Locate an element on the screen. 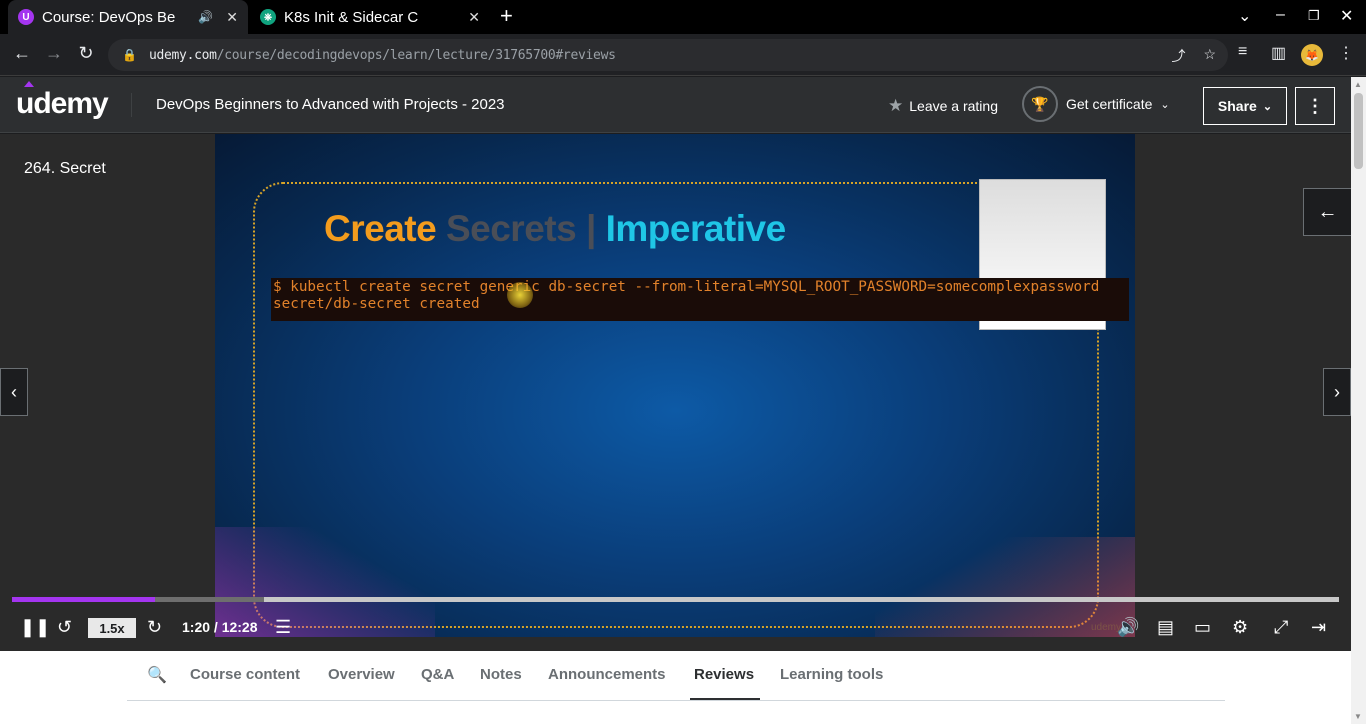  profile-avatar: 🦊 is located at coordinates (1312, 55).